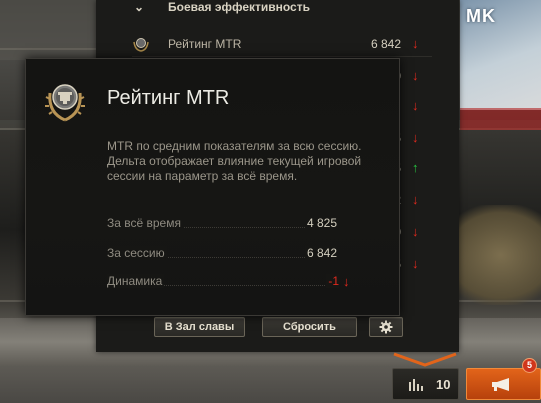  I want to click on bottom-bar: 10, so click(270, 384).